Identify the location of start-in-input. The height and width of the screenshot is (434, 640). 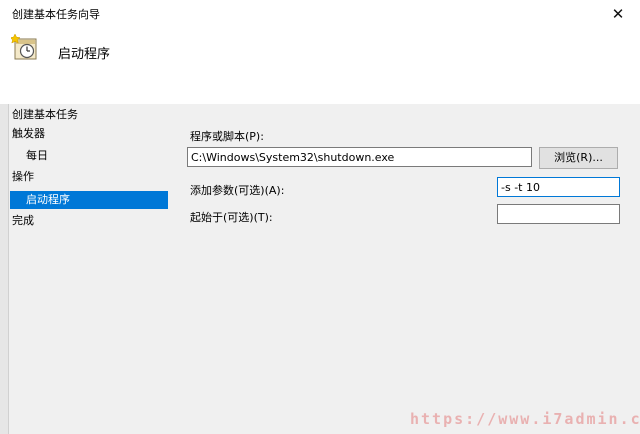
(558, 214).